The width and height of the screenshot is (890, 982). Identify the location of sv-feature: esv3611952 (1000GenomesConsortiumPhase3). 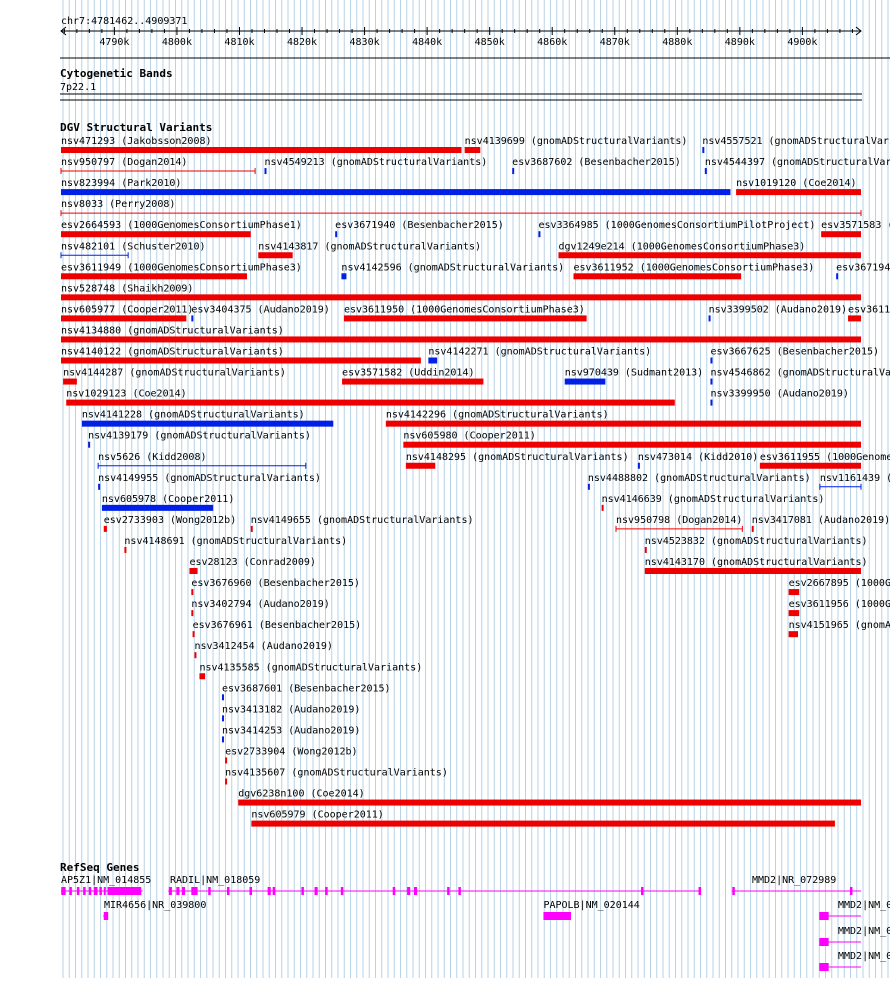
(693, 271).